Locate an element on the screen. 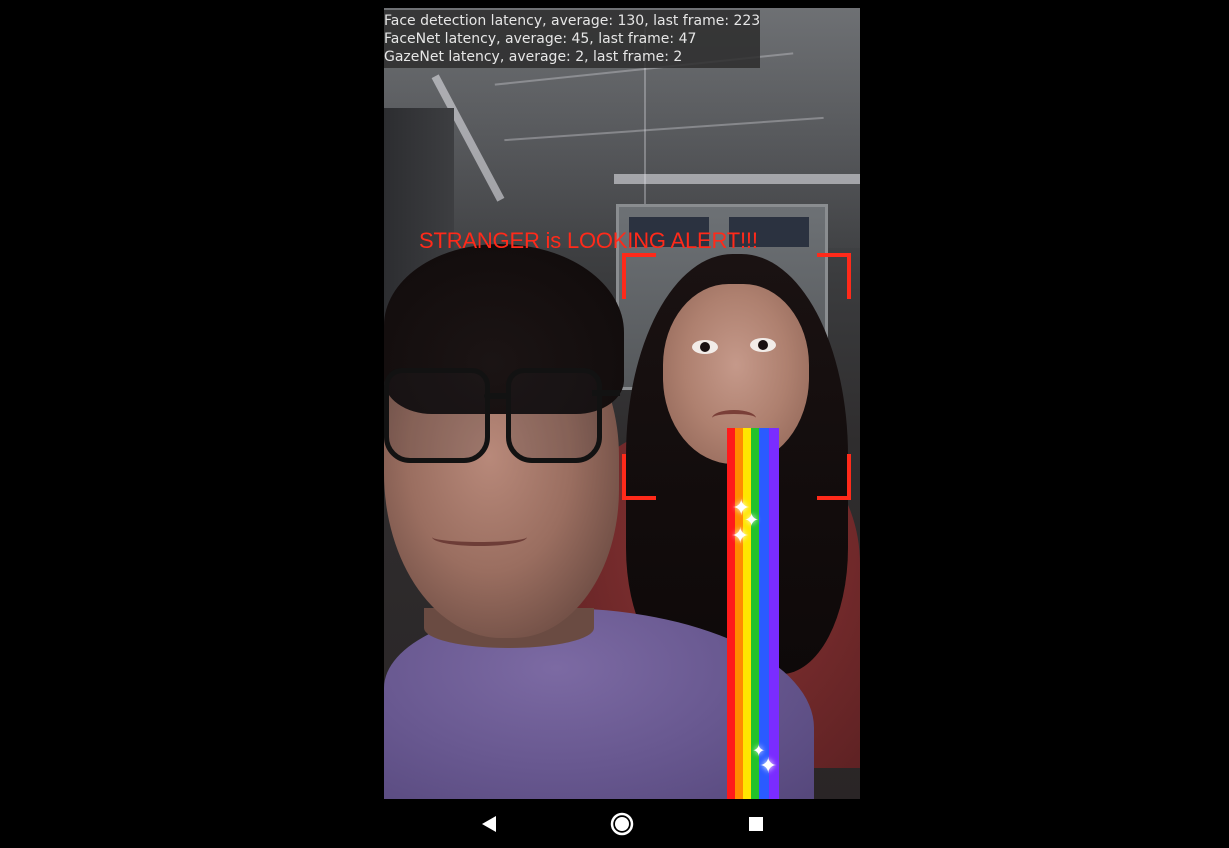  rainbow-band-violet is located at coordinates (774, 613).